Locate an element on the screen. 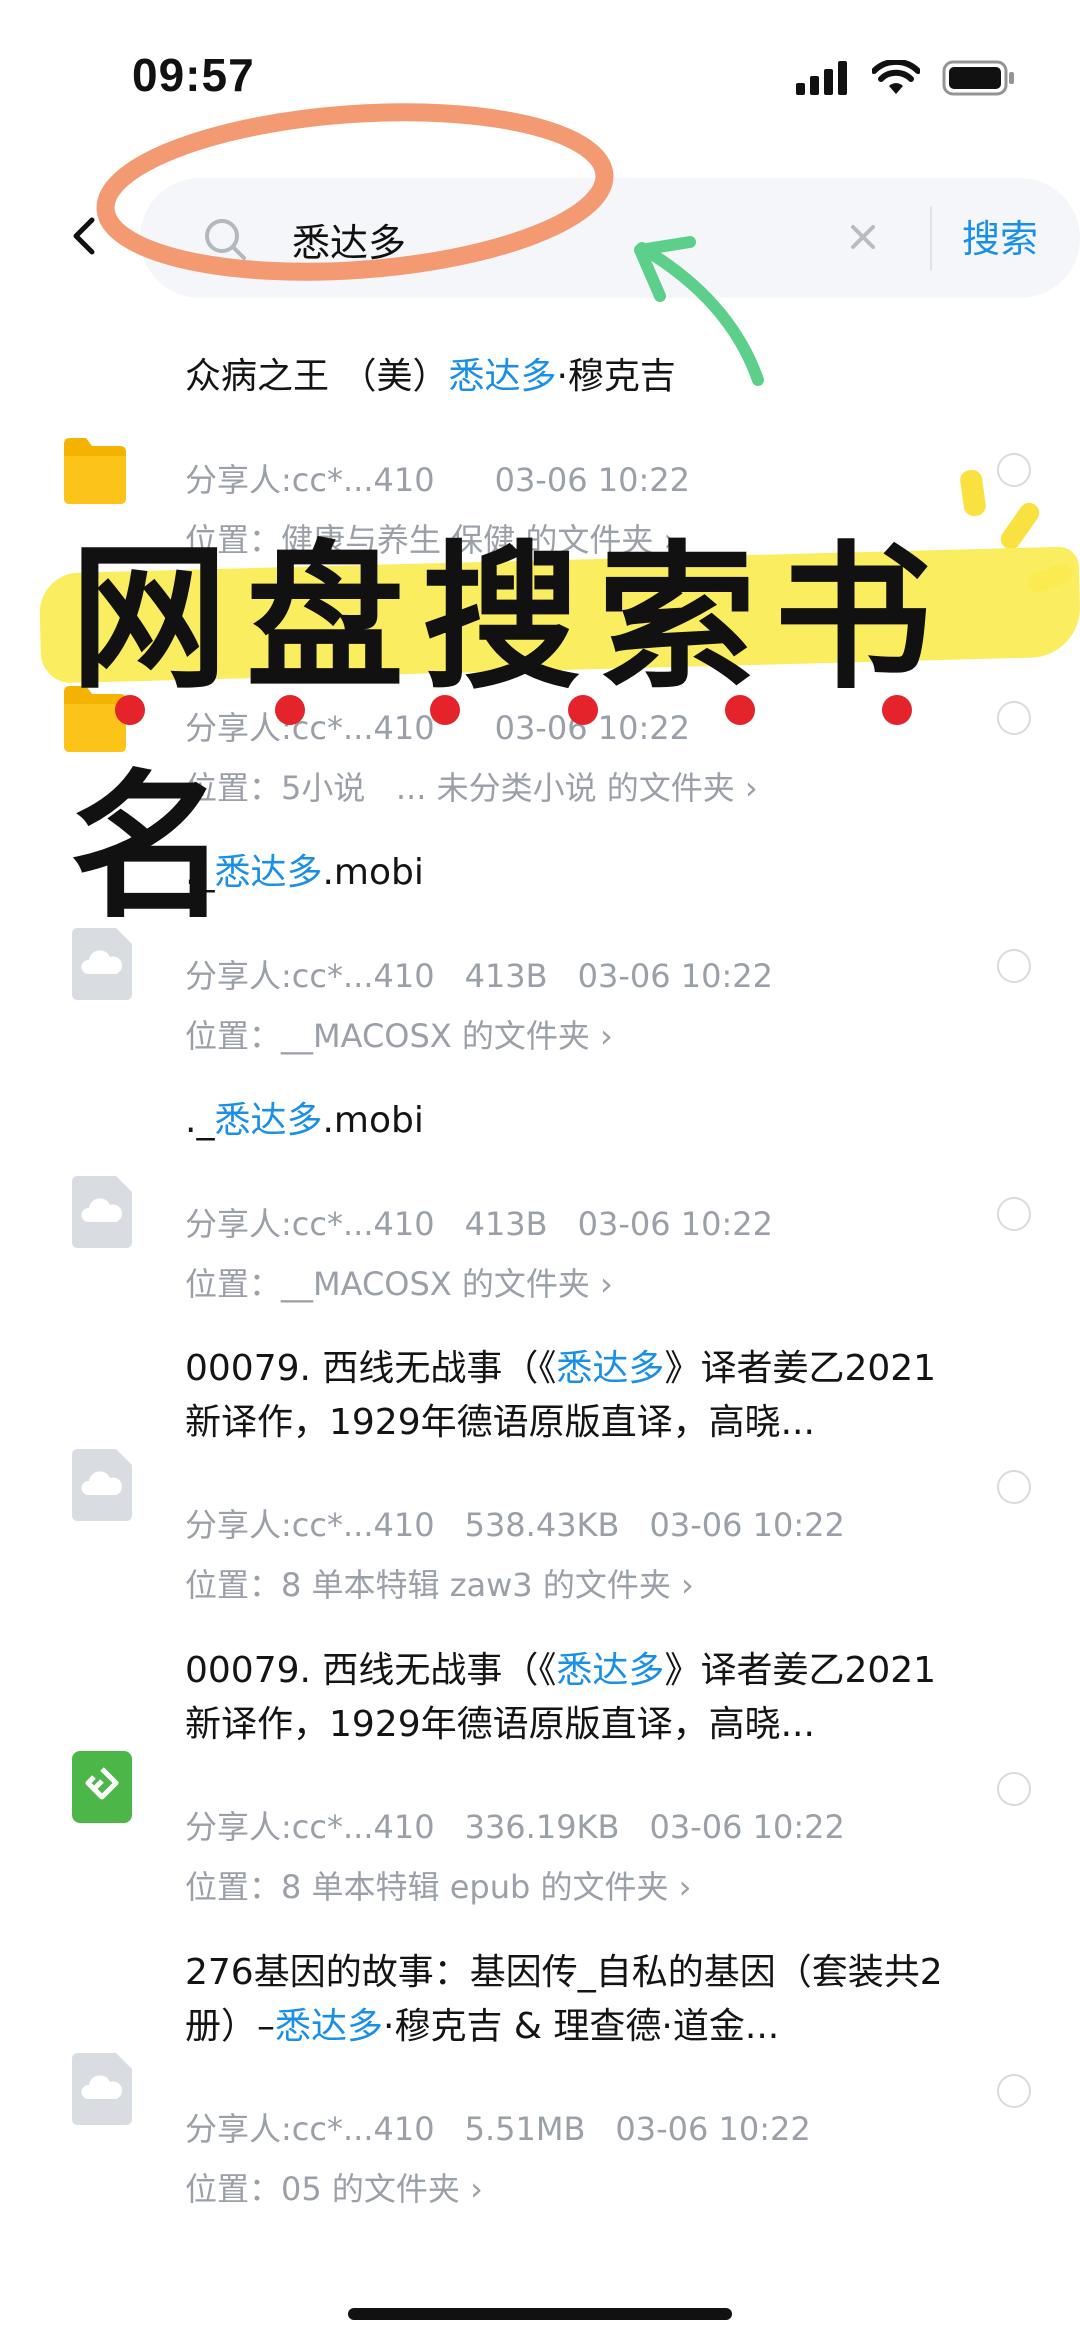 The height and width of the screenshot is (2341, 1080). item-location: 位置：05 的文件夹 › is located at coordinates (334, 2187).